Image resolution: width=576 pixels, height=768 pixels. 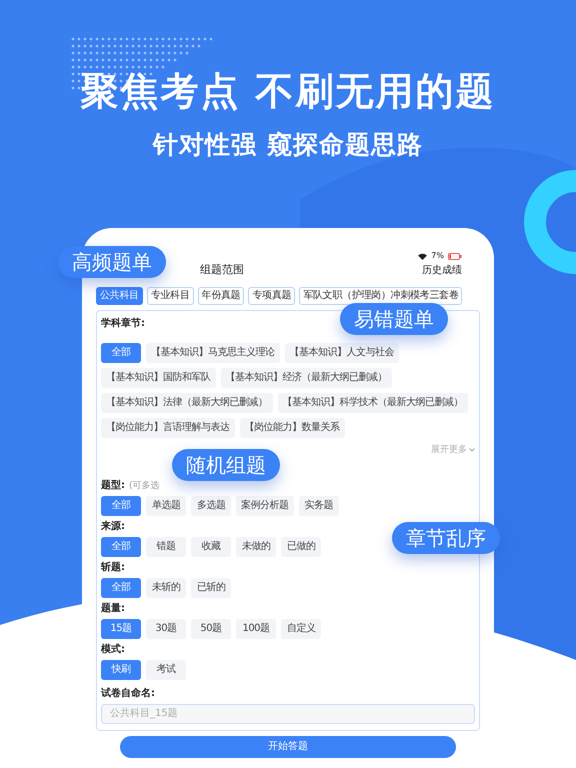 I want to click on section-label: 题型:, so click(x=113, y=485).